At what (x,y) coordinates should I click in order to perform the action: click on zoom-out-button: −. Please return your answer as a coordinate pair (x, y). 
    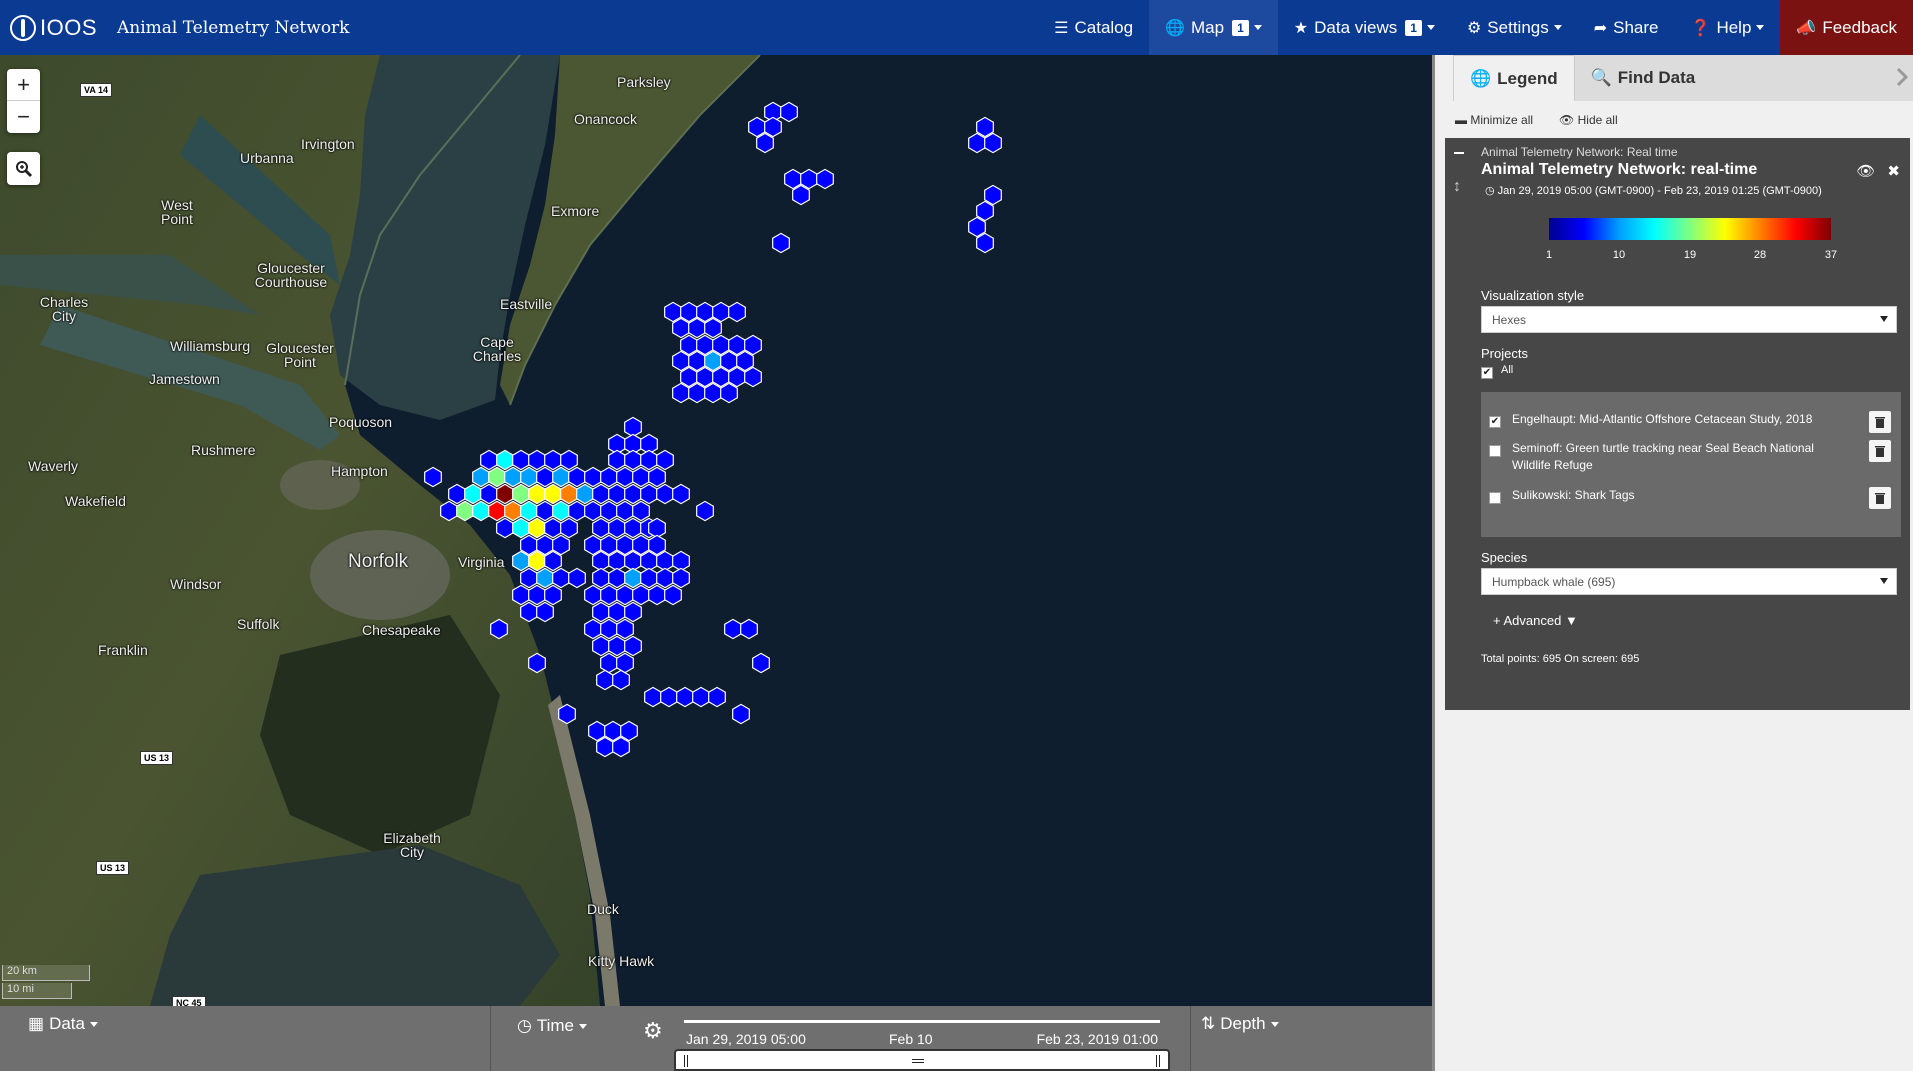
    Looking at the image, I should click on (23, 117).